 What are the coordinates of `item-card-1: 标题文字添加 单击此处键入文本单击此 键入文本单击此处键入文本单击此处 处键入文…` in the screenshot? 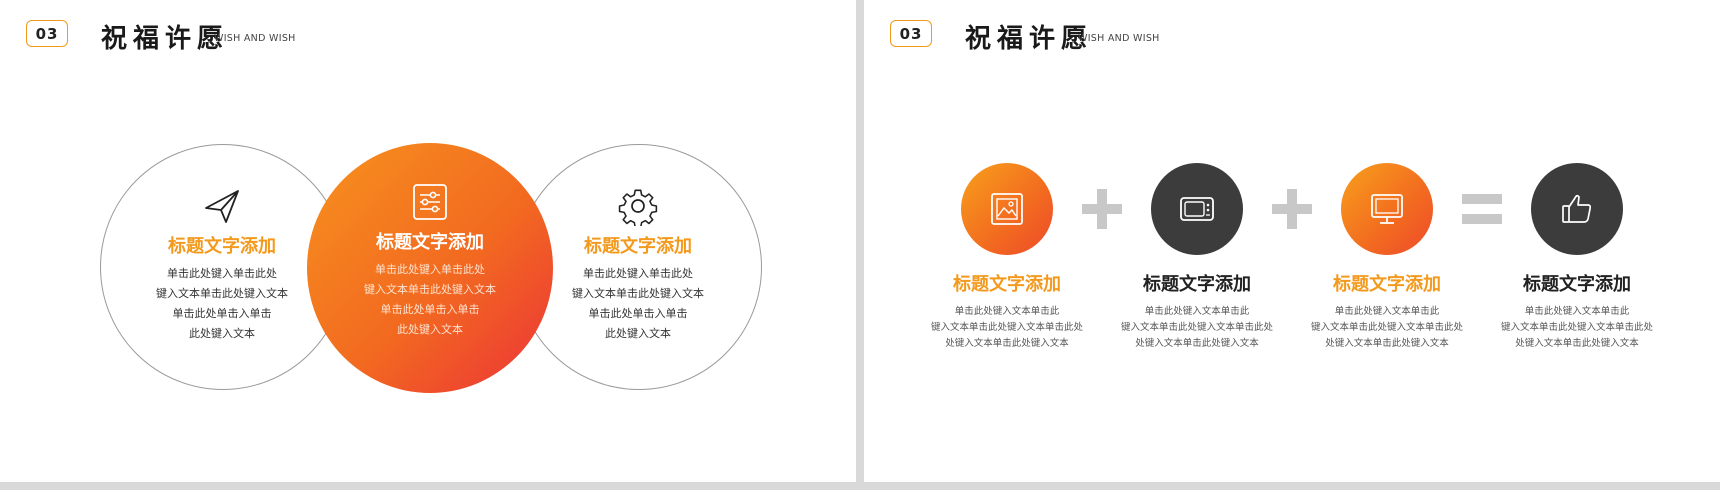 It's located at (1007, 311).